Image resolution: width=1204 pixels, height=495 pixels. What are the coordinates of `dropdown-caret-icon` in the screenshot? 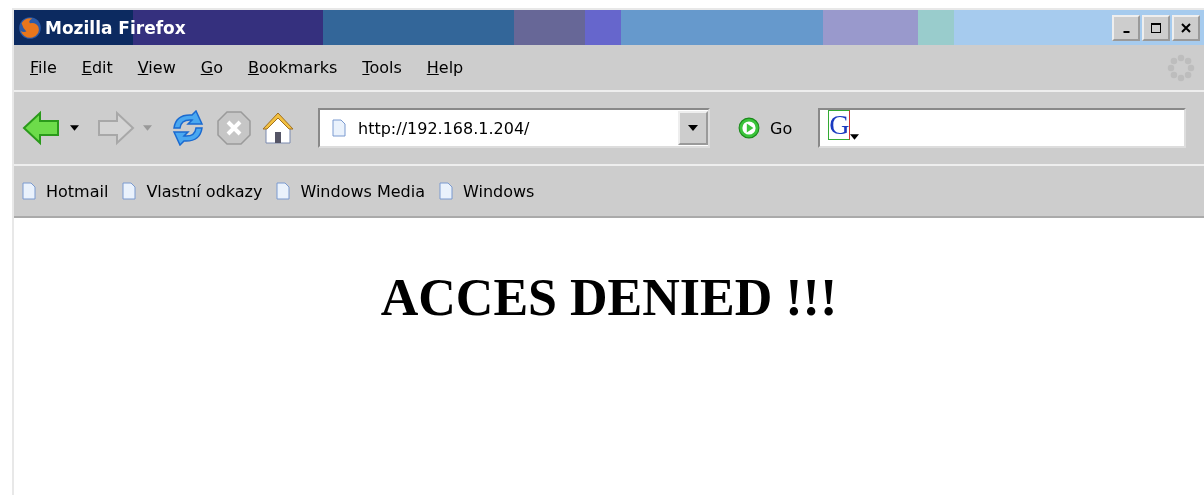 It's located at (74, 128).